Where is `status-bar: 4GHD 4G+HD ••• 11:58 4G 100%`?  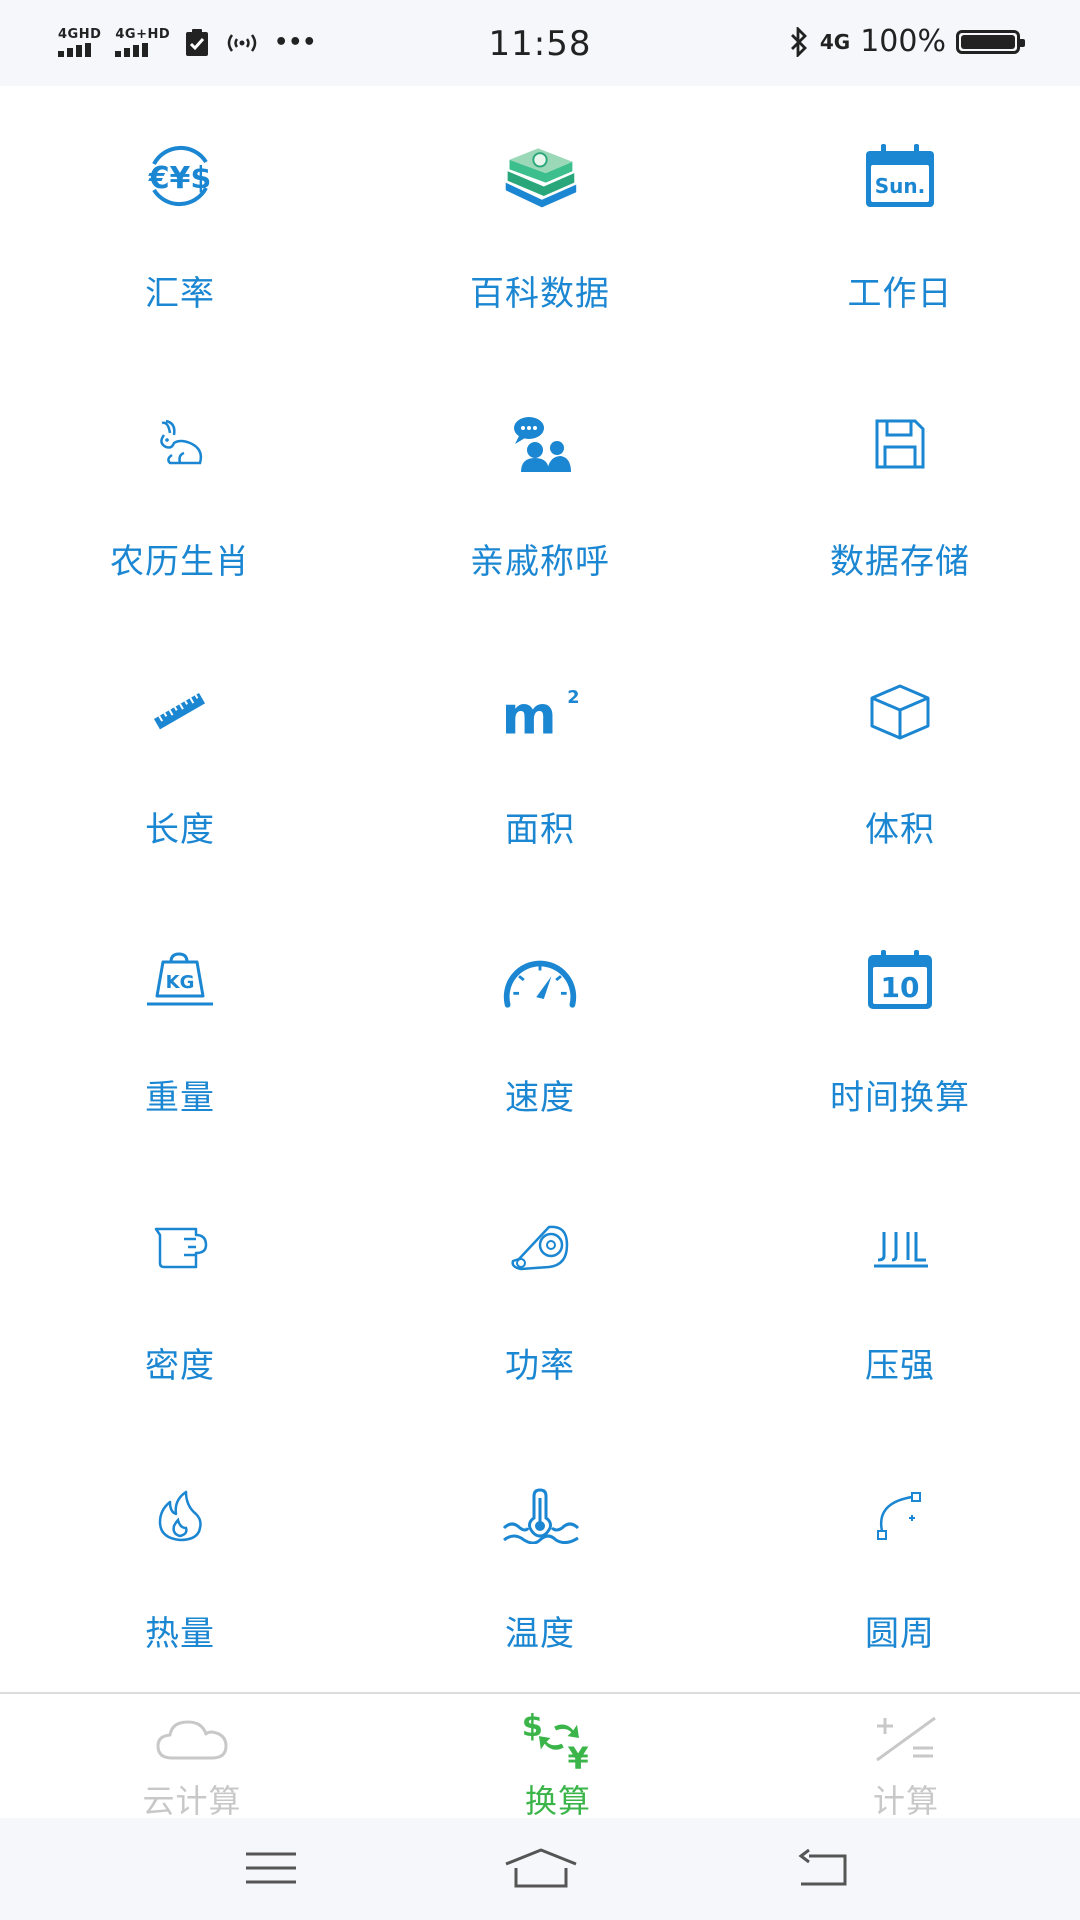
status-bar: 4GHD 4G+HD ••• 11:58 4G 100% is located at coordinates (540, 43).